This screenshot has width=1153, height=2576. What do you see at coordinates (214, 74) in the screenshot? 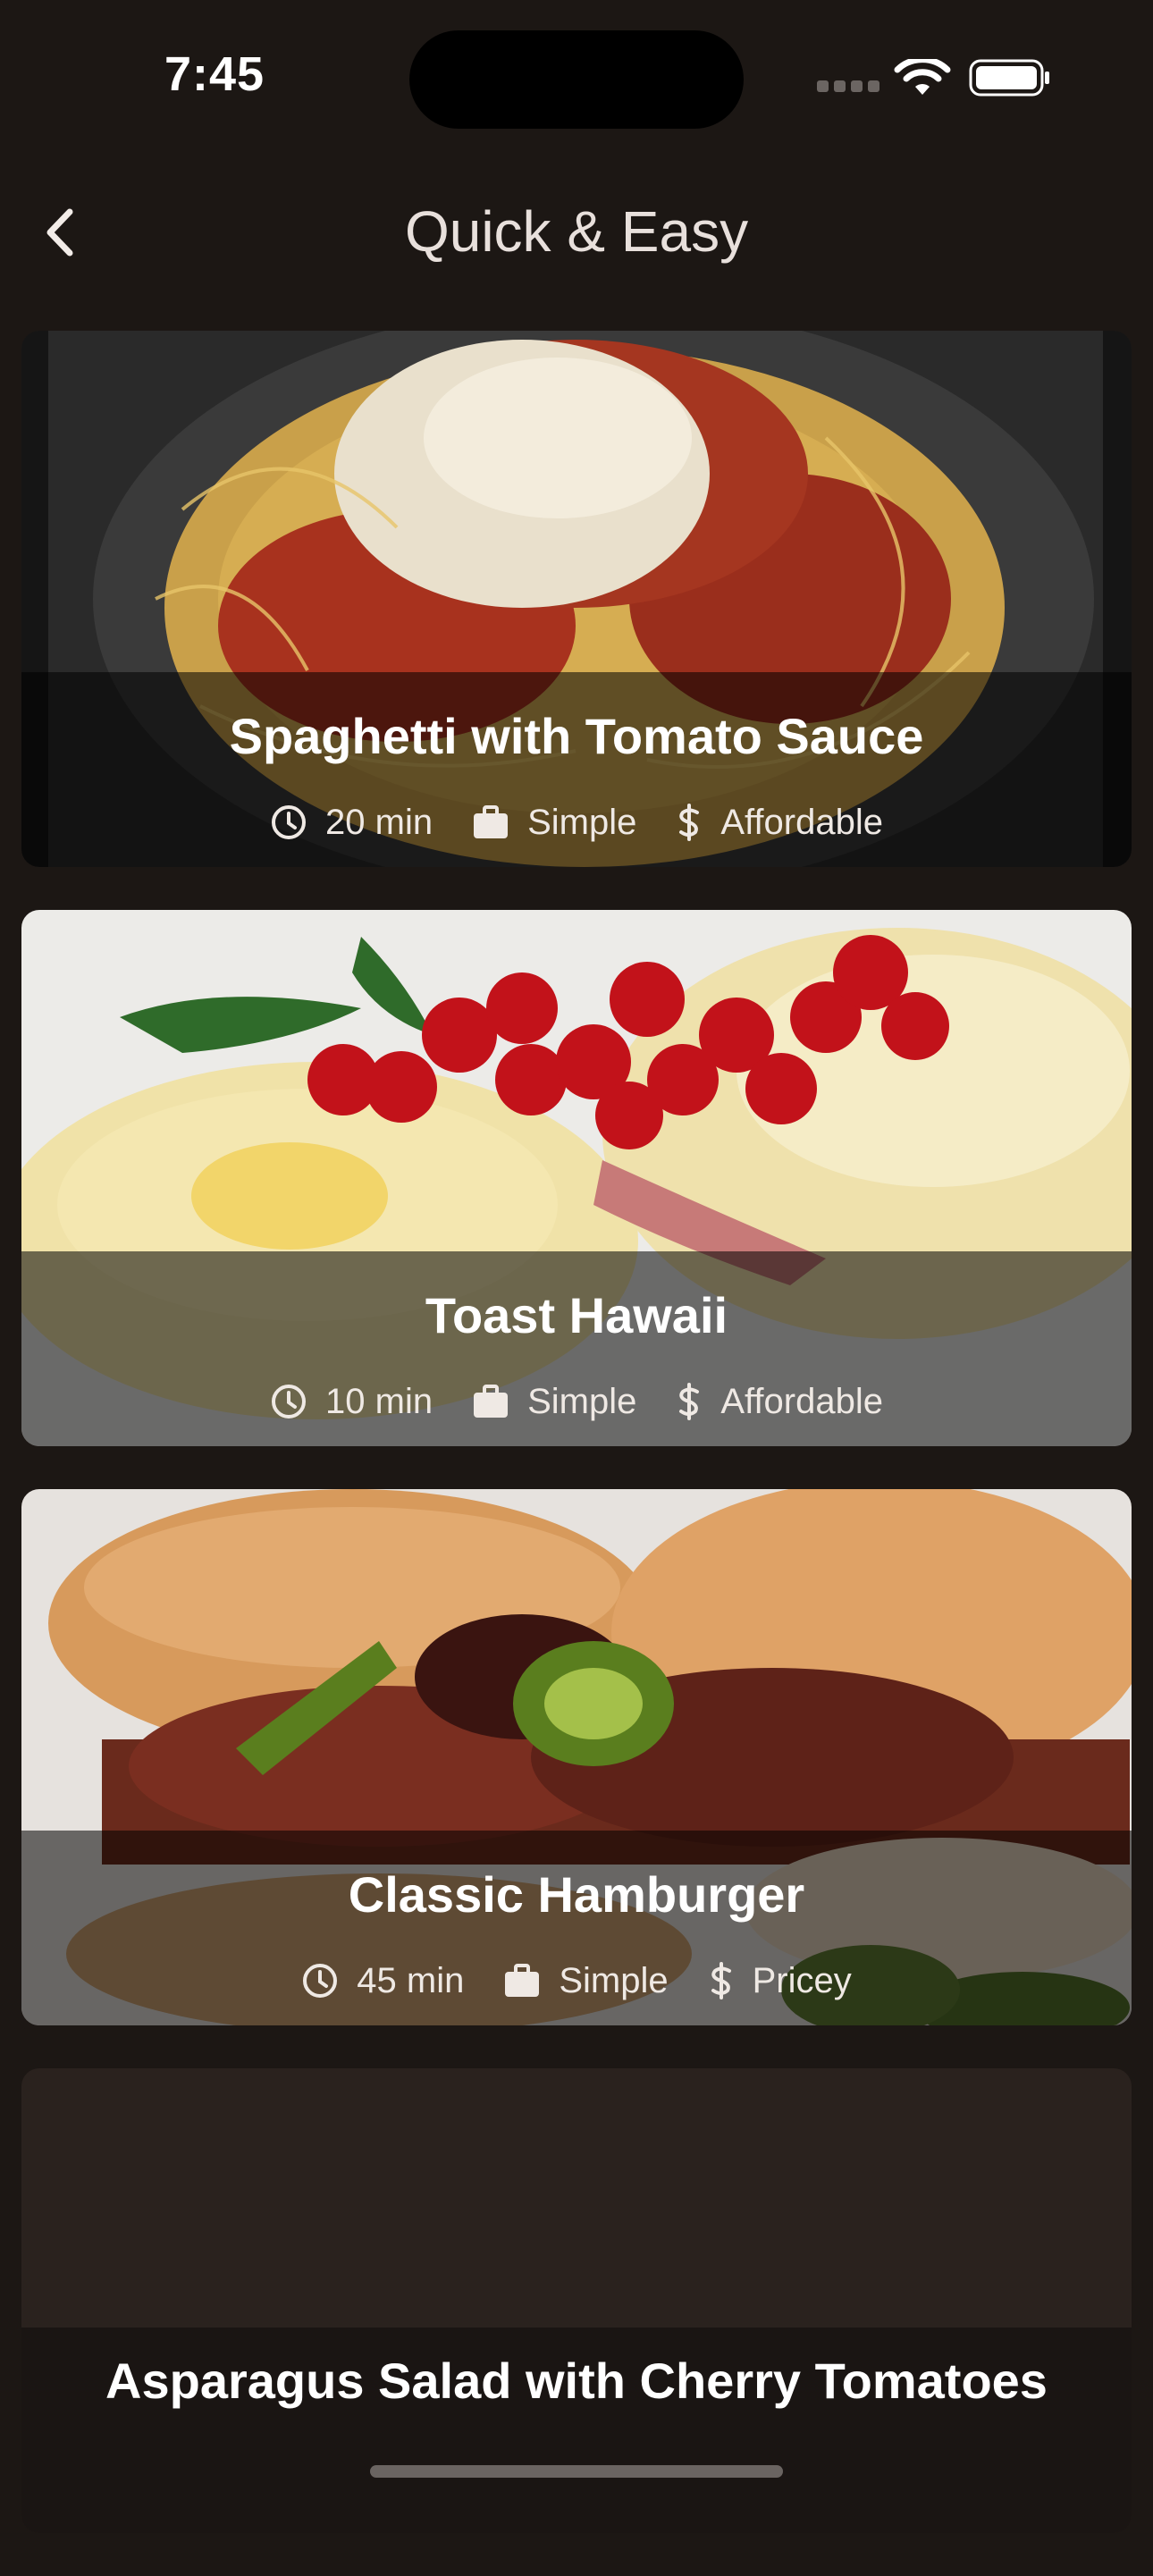
I see `status-time: 7:45` at bounding box center [214, 74].